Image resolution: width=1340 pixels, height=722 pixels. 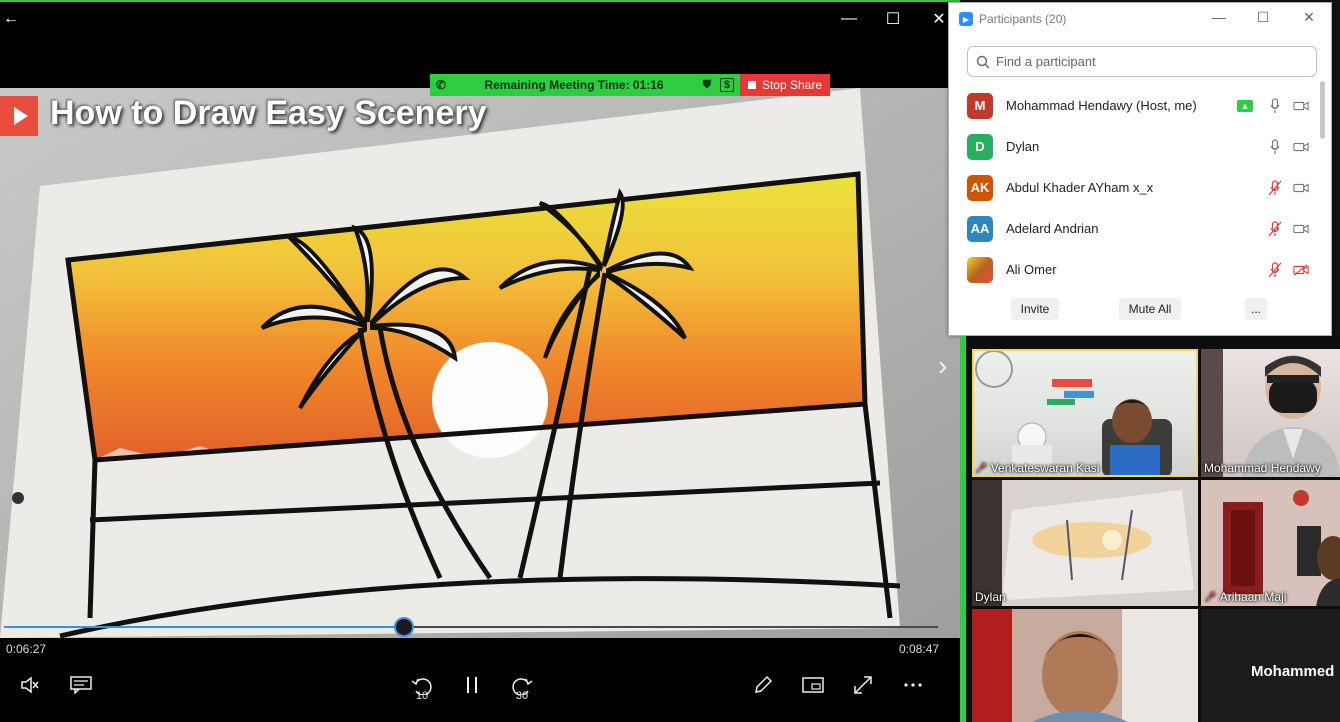 What do you see at coordinates (522, 686) in the screenshot?
I see `forward-30-button: 30` at bounding box center [522, 686].